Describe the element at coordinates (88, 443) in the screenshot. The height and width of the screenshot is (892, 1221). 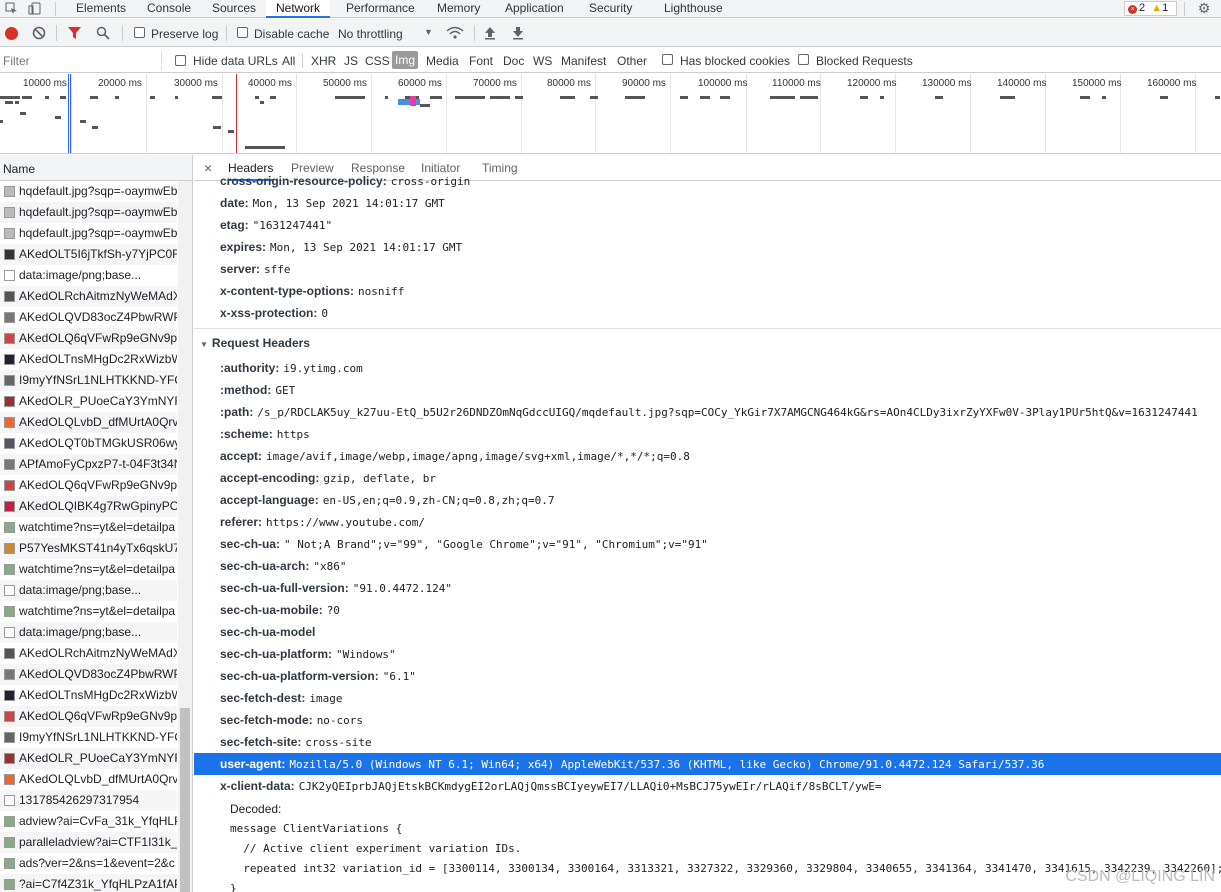
I see `request-row: AKedOLQT0bTMGkUSR06wy..` at that location.